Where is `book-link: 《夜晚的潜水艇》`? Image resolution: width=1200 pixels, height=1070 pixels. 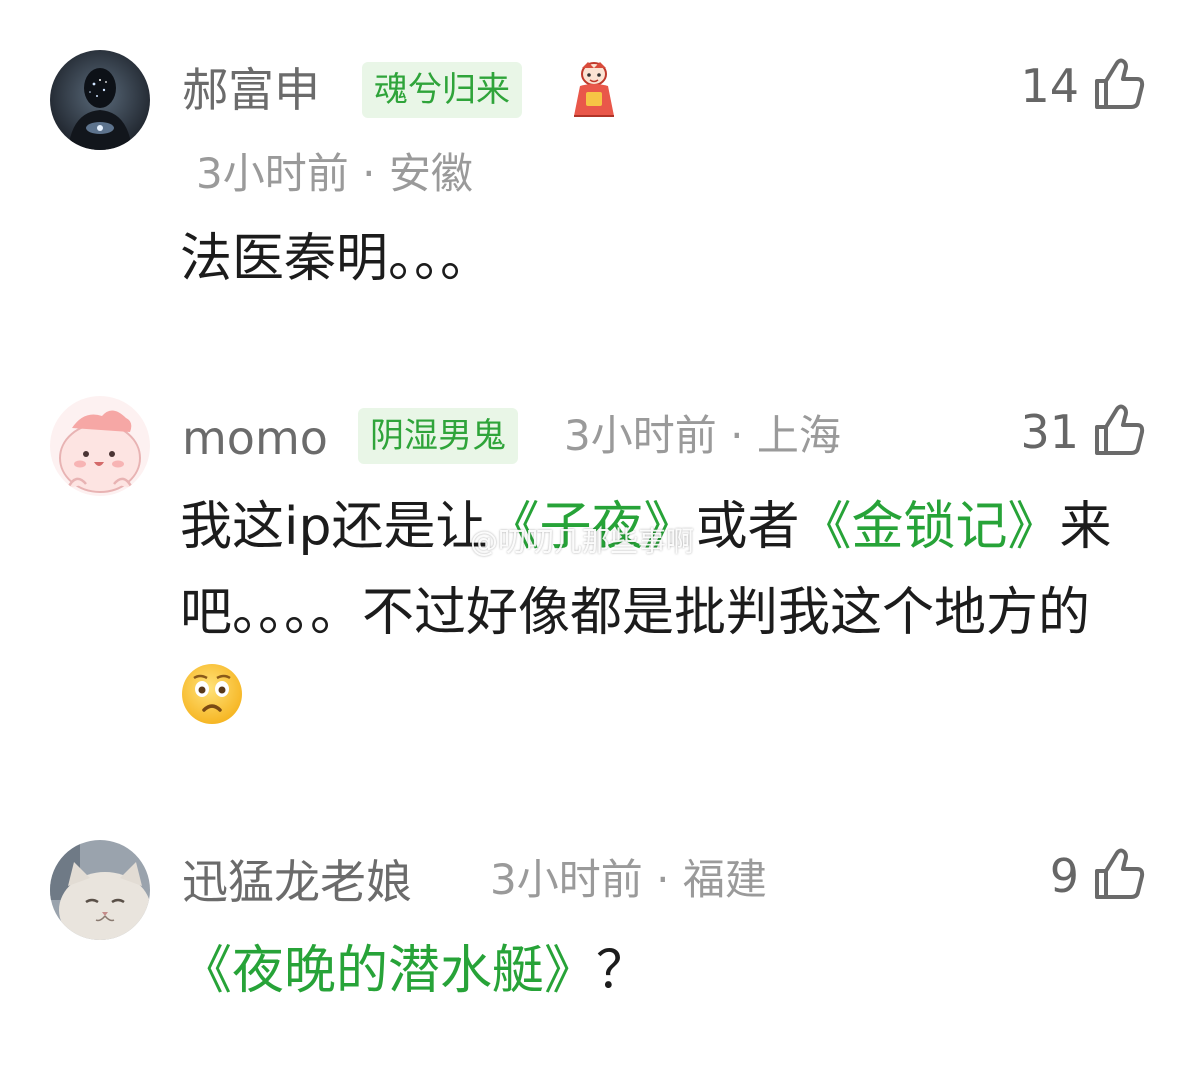
book-link: 《夜晚的潜水艇》 is located at coordinates (388, 971).